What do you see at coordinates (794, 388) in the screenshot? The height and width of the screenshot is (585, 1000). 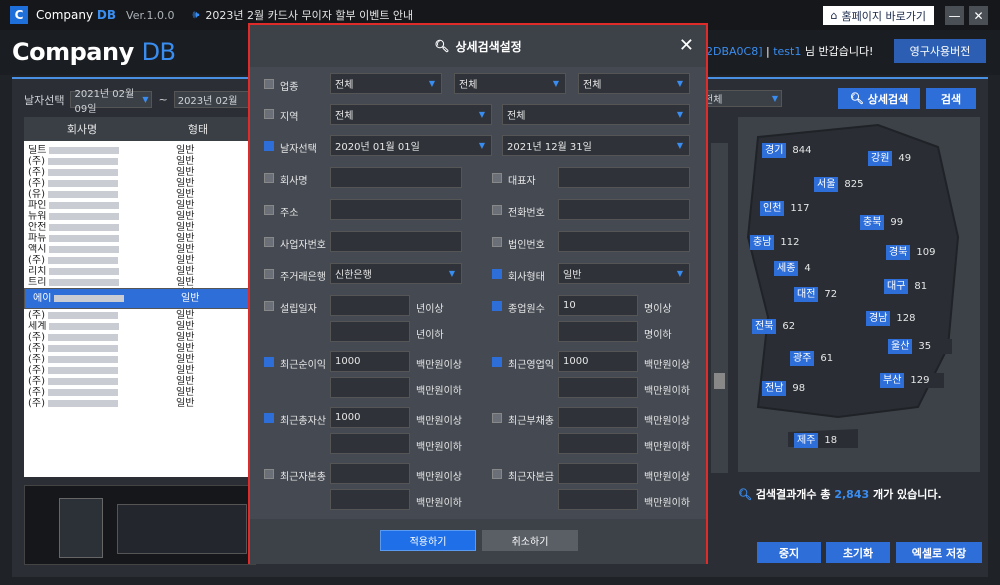 I see `region-item: 전남 98` at bounding box center [794, 388].